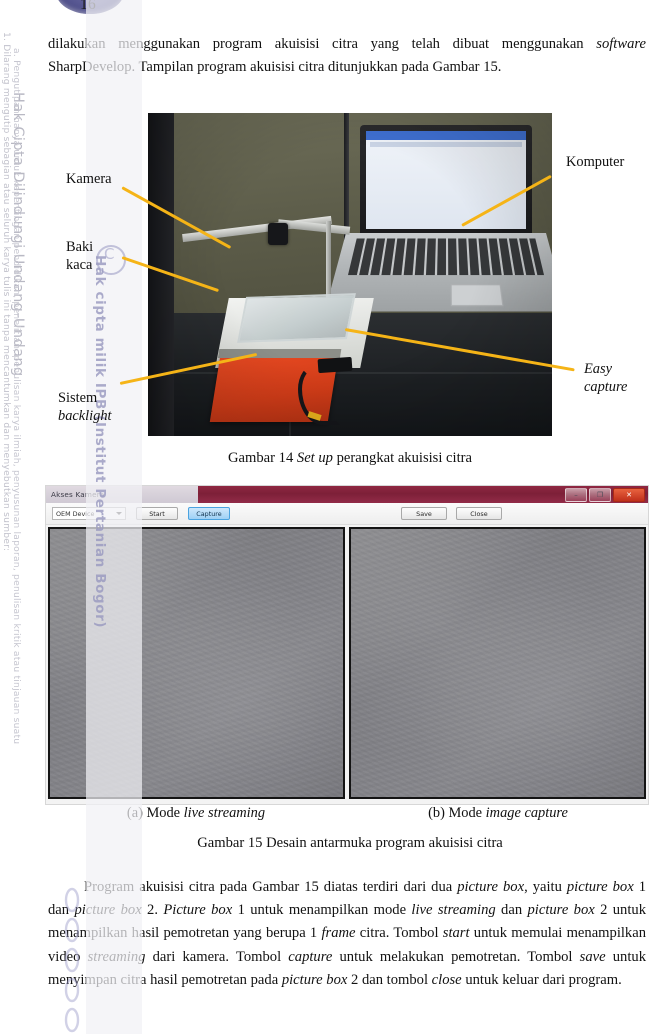 The height and width of the screenshot is (1034, 649). I want to click on close-button: Close, so click(479, 513).